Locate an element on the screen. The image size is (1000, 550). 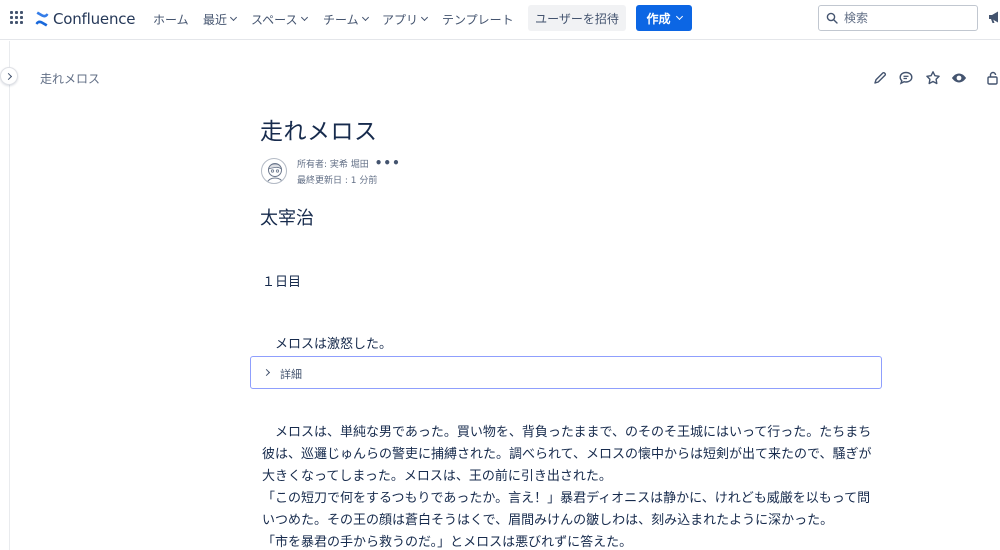
search-box is located at coordinates (898, 18).